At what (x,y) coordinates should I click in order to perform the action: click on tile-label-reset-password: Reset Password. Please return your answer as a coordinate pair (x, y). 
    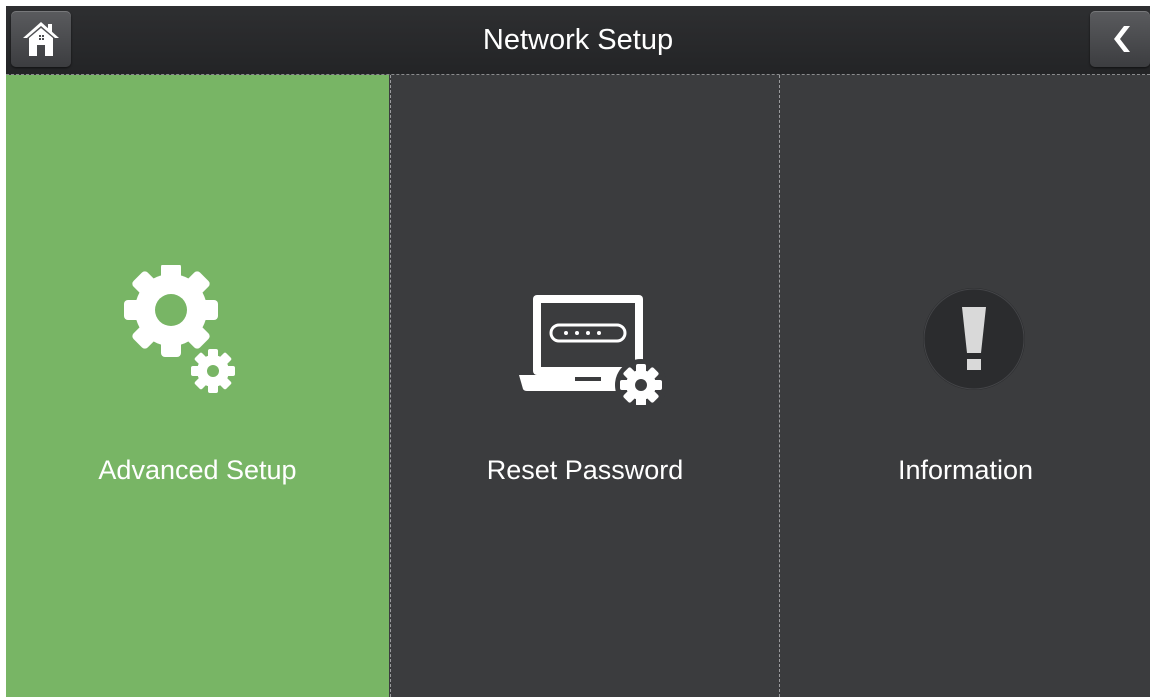
    Looking at the image, I should click on (585, 470).